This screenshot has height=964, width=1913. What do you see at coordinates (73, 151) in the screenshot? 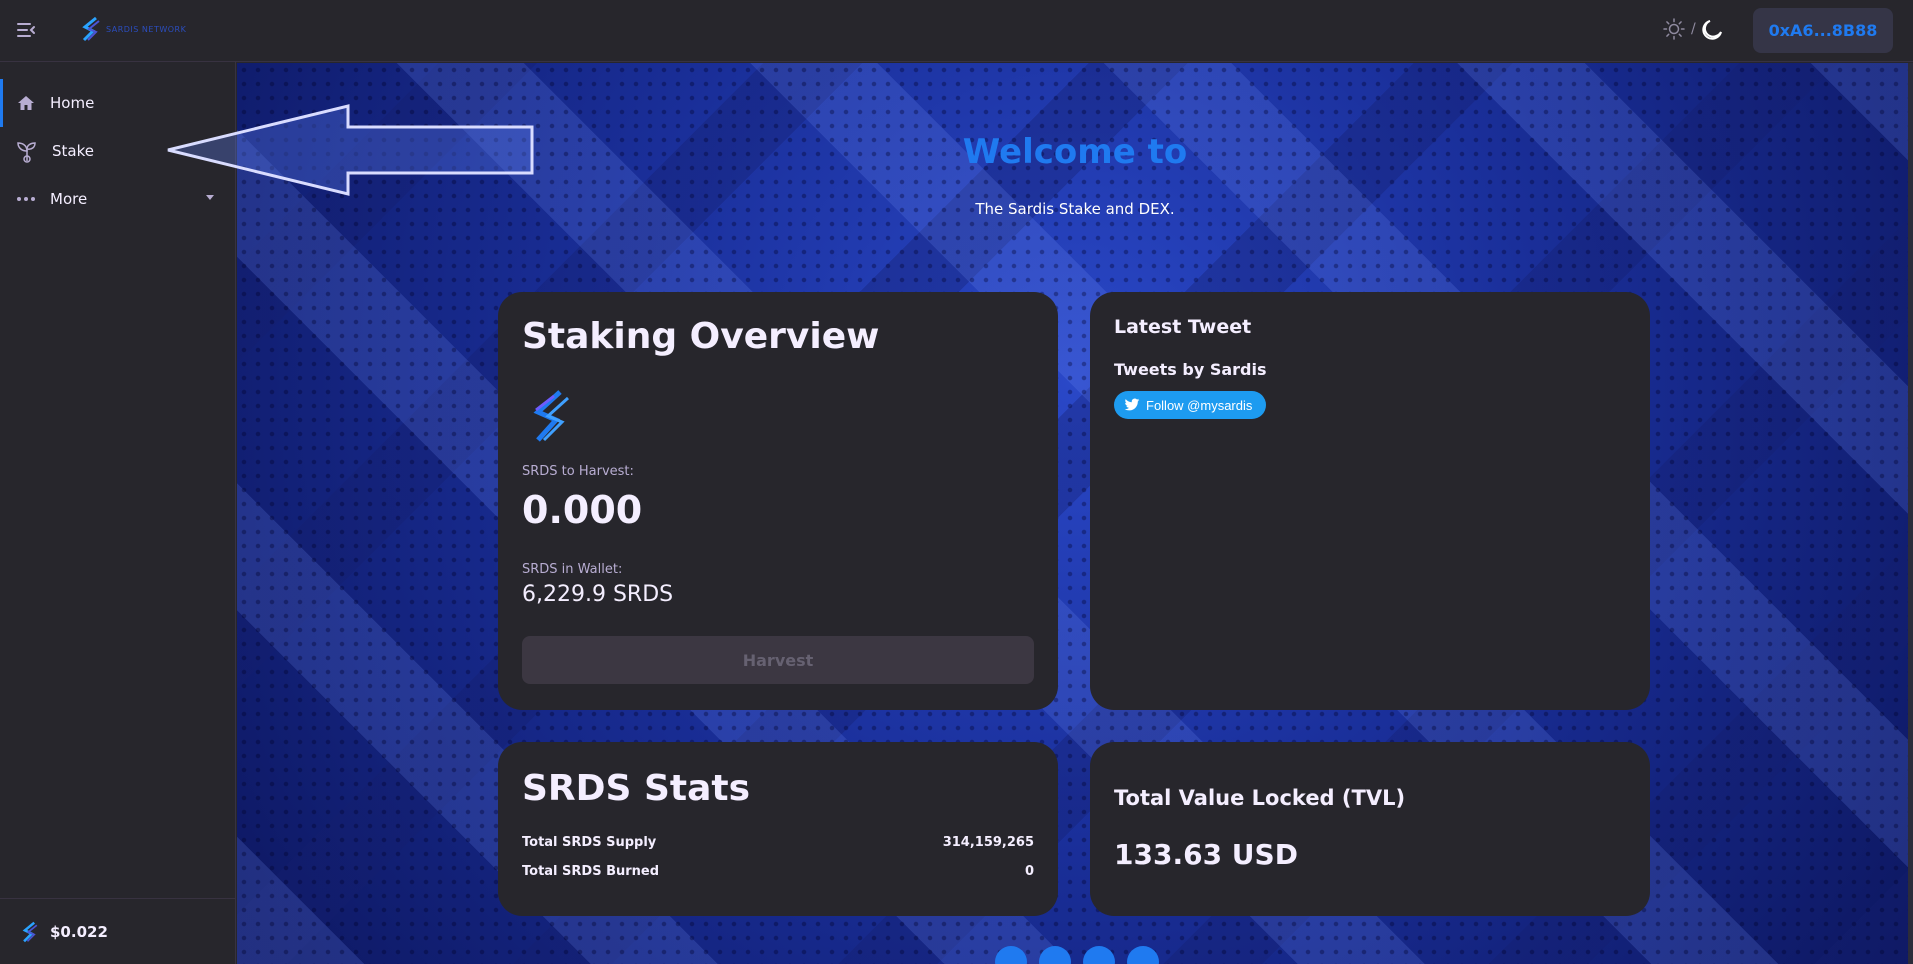
I see `sidebar-item-label: Stake` at bounding box center [73, 151].